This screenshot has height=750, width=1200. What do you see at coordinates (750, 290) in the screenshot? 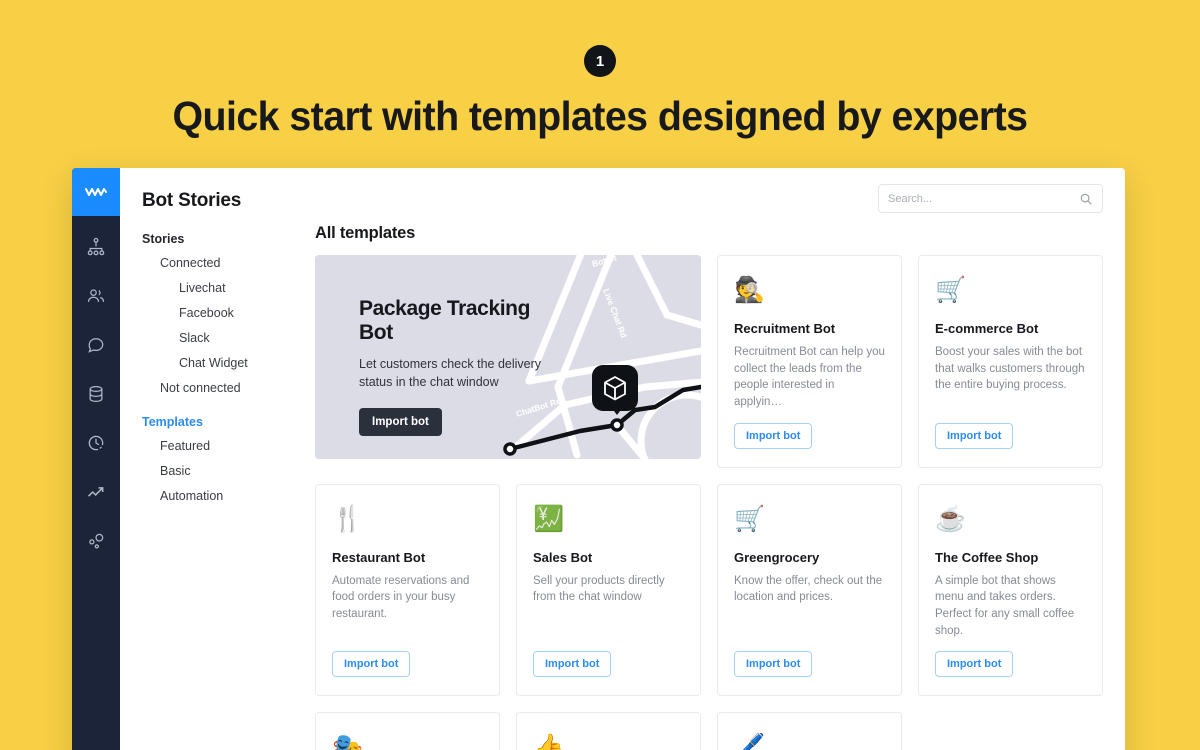
I see `magnifying-glass-person-icon: 🕵️` at bounding box center [750, 290].